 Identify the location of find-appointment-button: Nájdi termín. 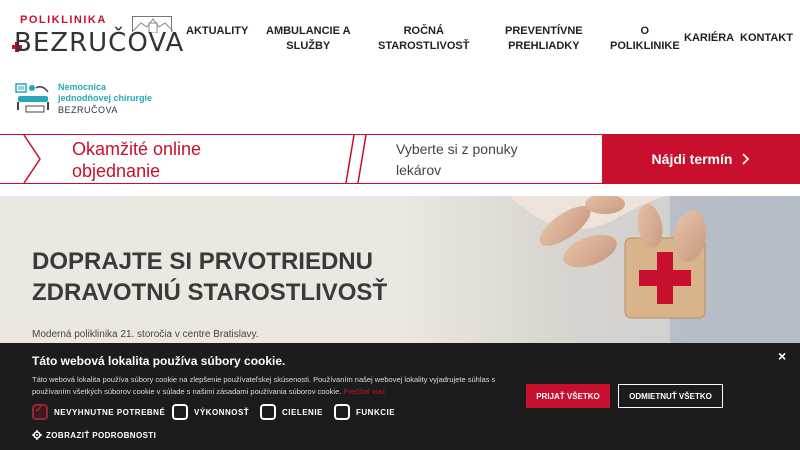
(701, 159).